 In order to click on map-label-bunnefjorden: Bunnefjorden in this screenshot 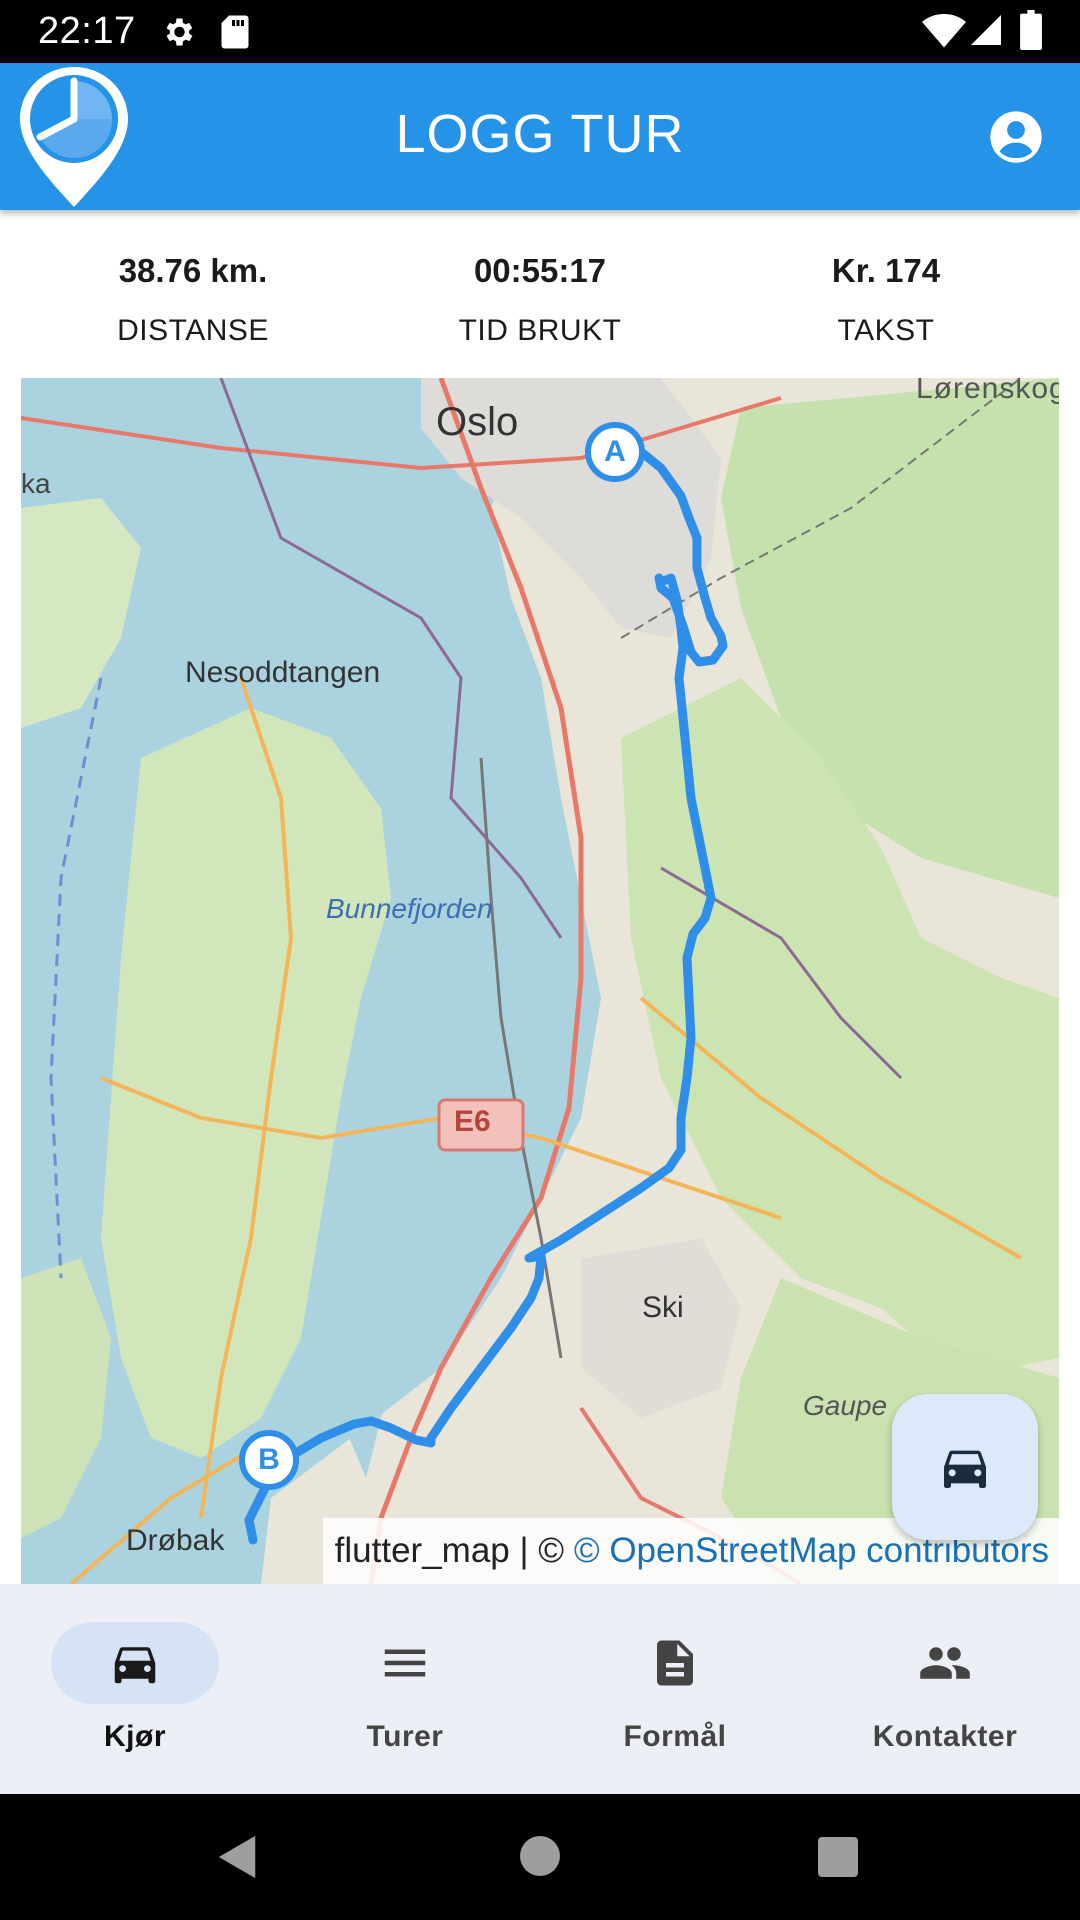, I will do `click(409, 908)`.